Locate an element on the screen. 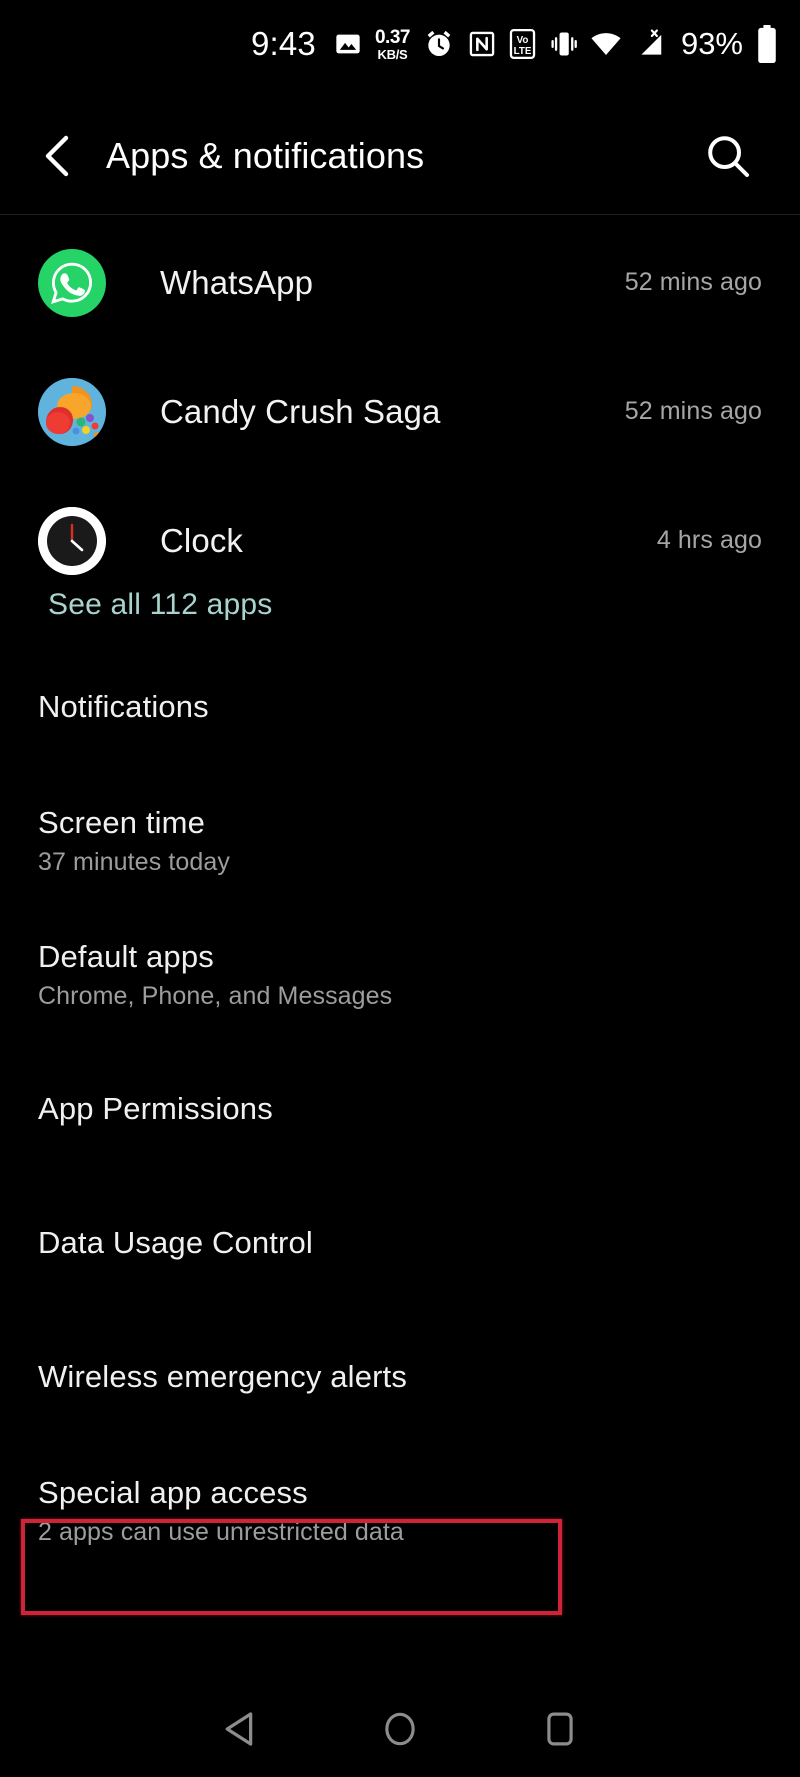  setting-row-wireless-emergency-alerts: Wireless emergency alerts is located at coordinates (400, 1377).